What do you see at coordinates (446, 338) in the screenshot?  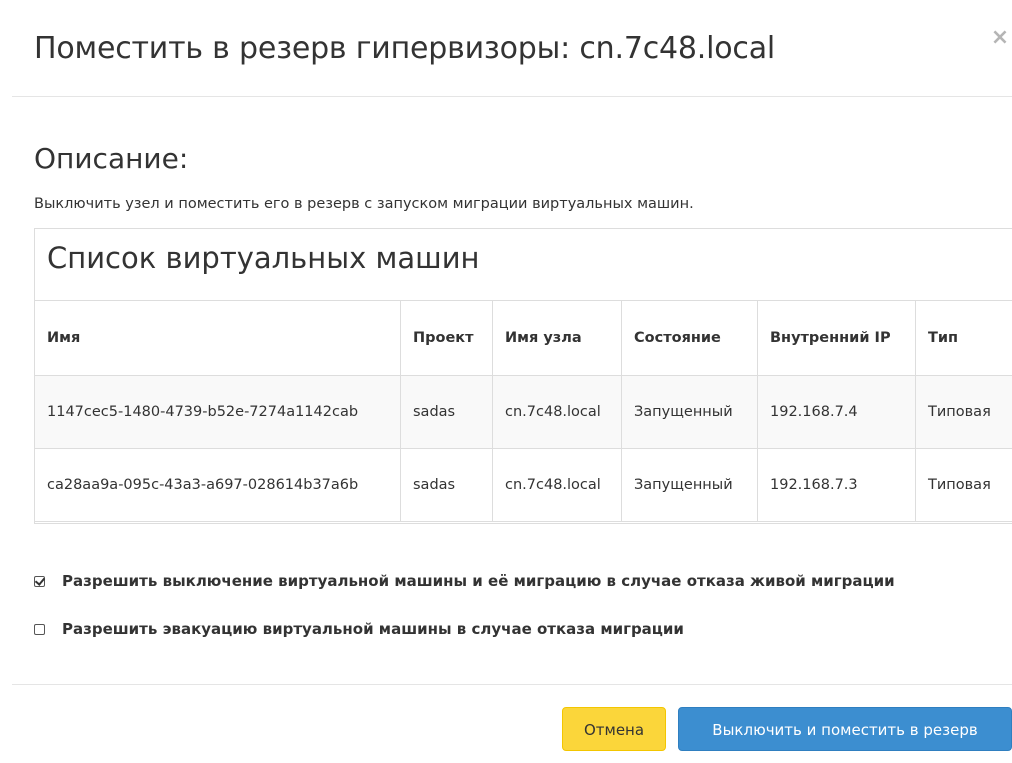 I see `column-header-project: Проект` at bounding box center [446, 338].